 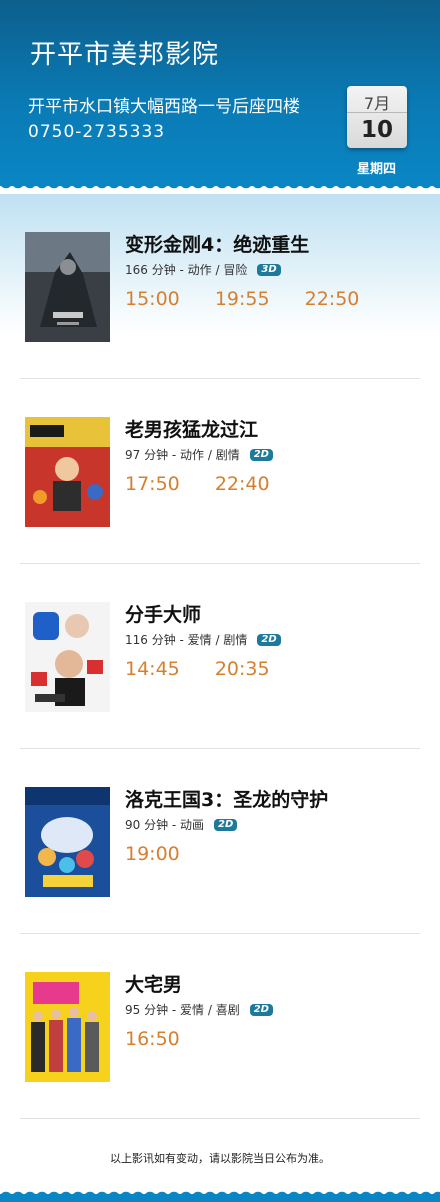 I want to click on showtime: 20:35, so click(x=242, y=669).